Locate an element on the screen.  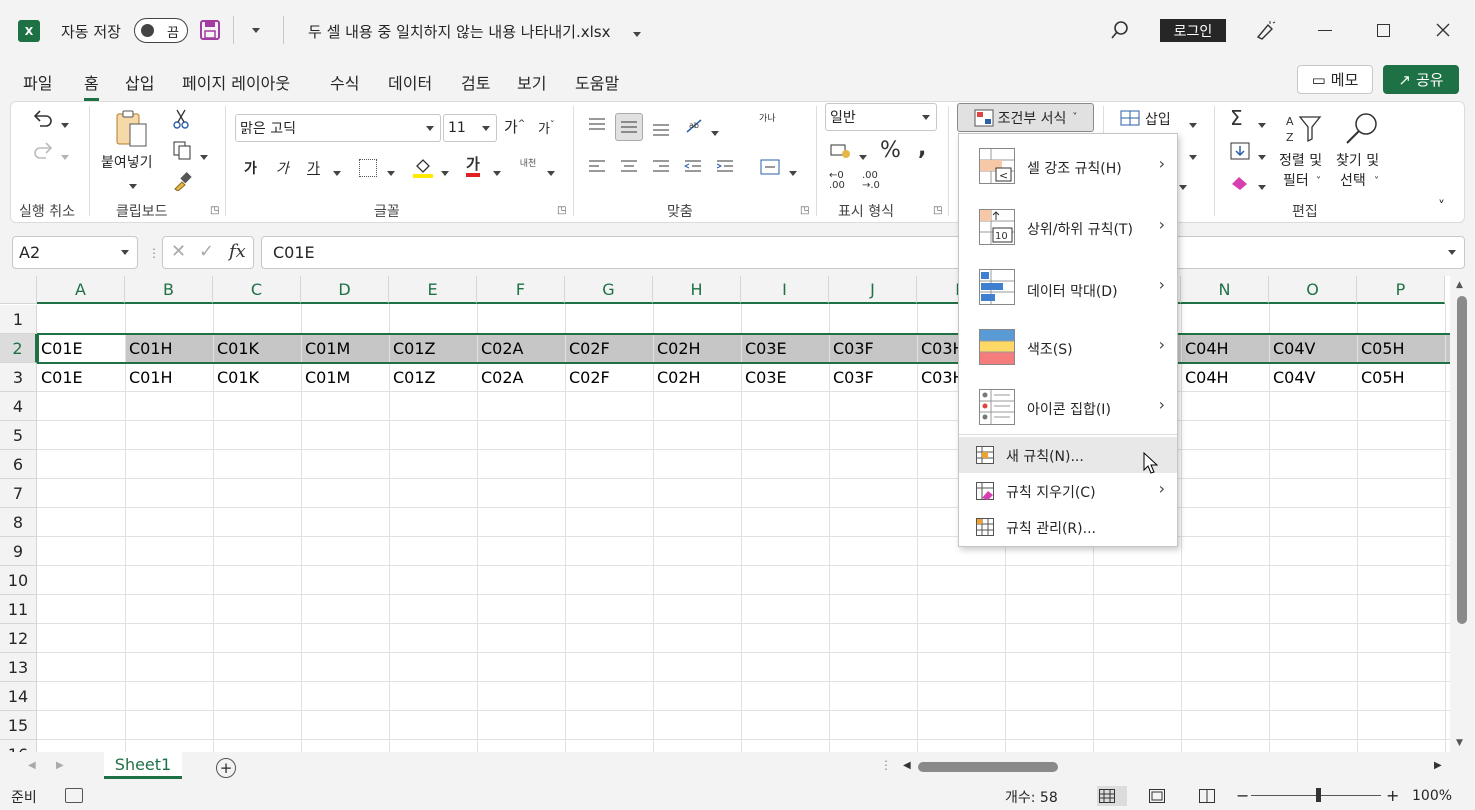
autosum-dropdown-icon is located at coordinates (1262, 124).